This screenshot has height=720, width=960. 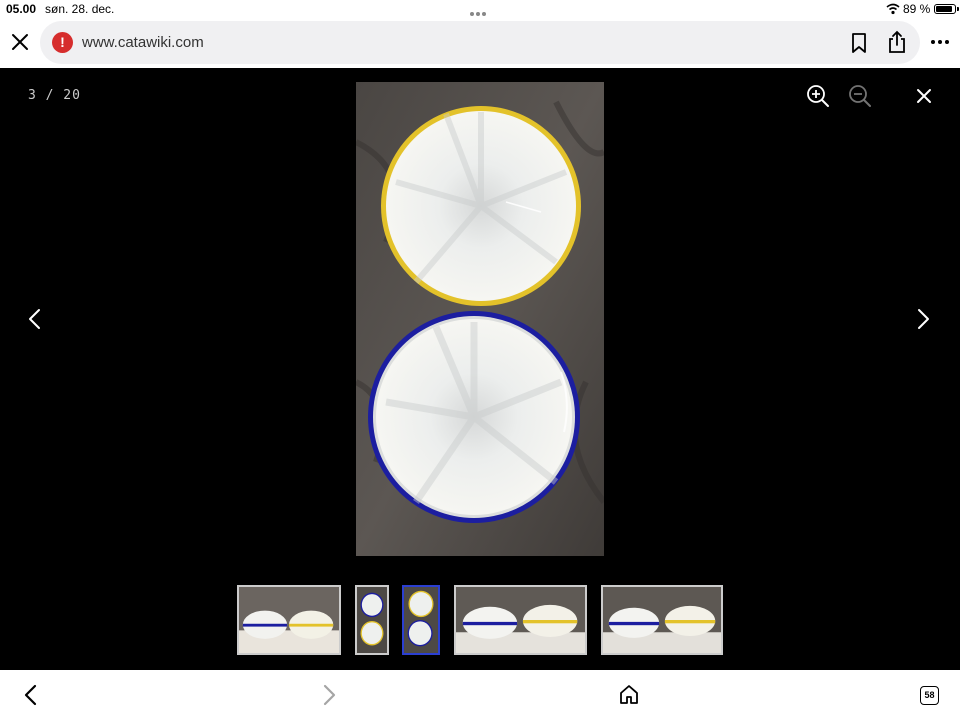 I want to click on bookmark-icon, so click(x=859, y=43).